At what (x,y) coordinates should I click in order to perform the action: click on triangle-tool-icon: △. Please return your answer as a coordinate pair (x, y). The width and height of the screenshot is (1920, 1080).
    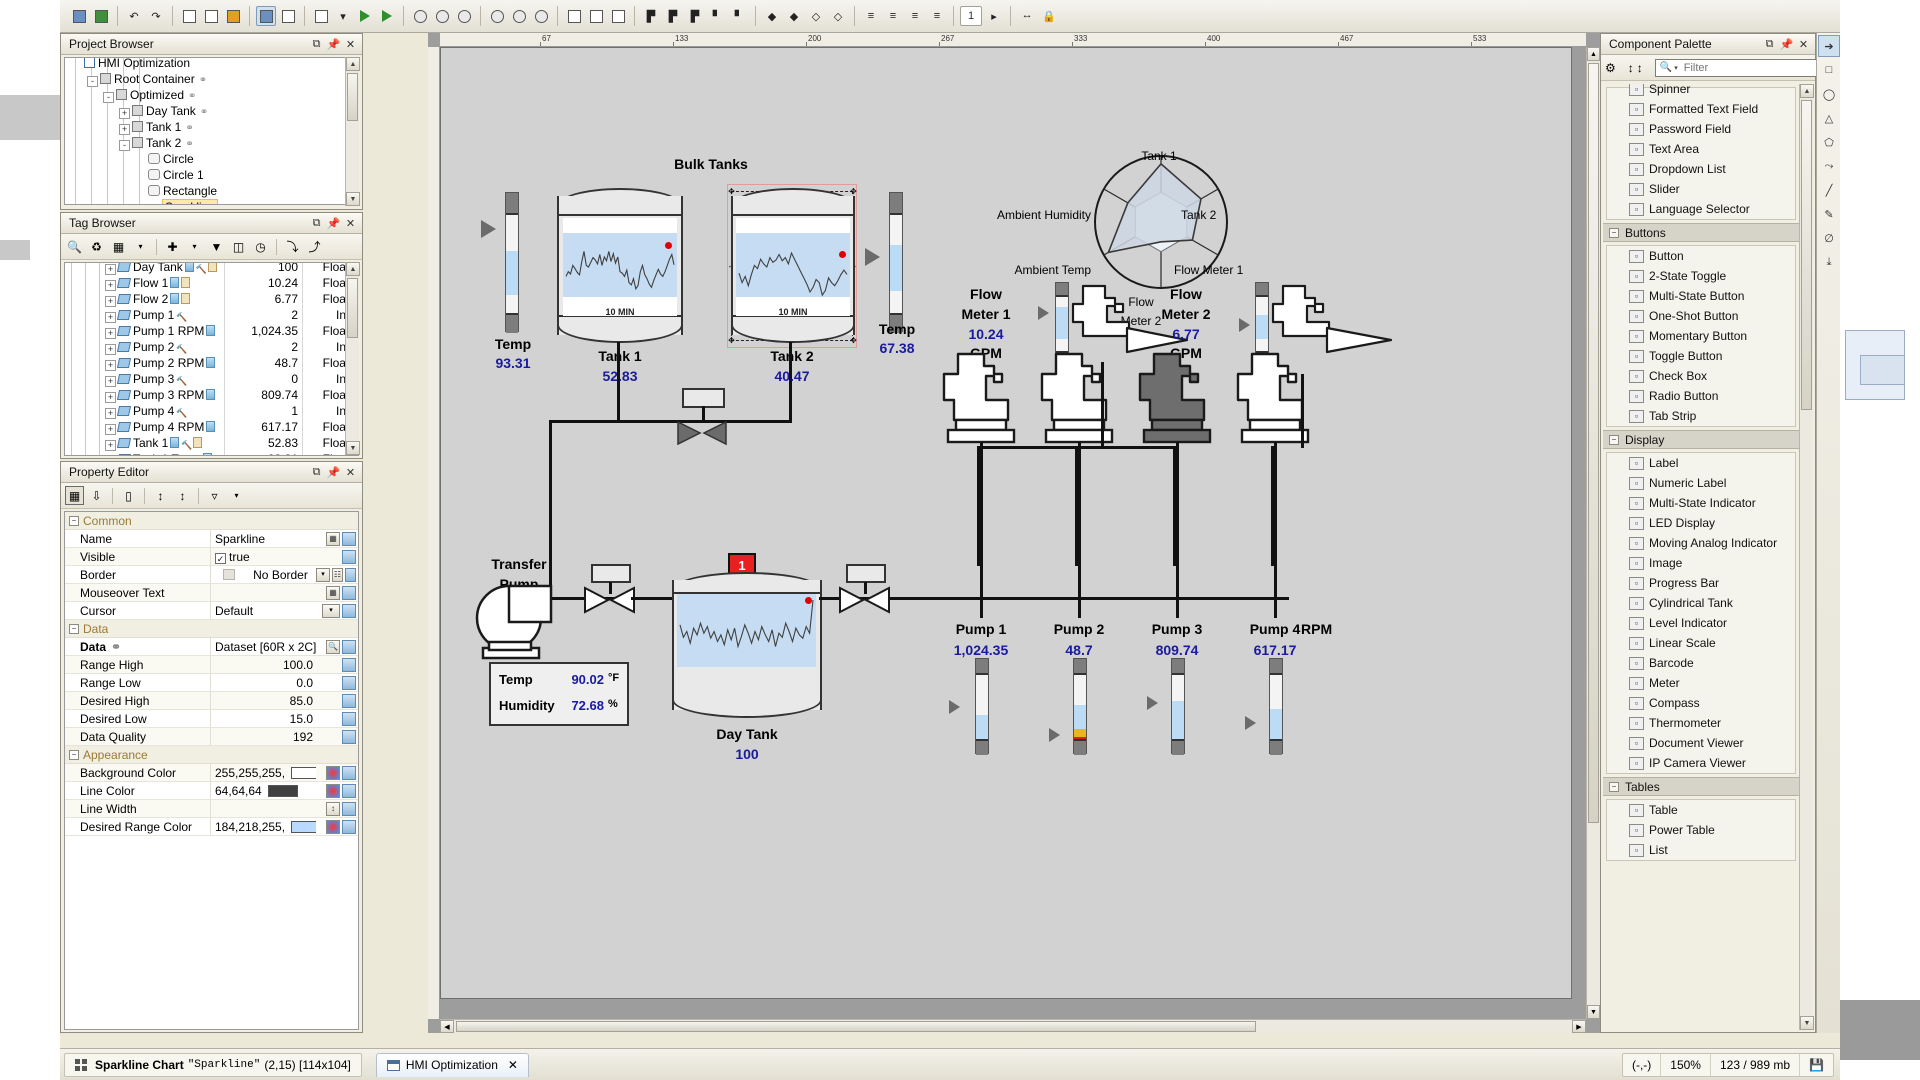
    Looking at the image, I should click on (1829, 118).